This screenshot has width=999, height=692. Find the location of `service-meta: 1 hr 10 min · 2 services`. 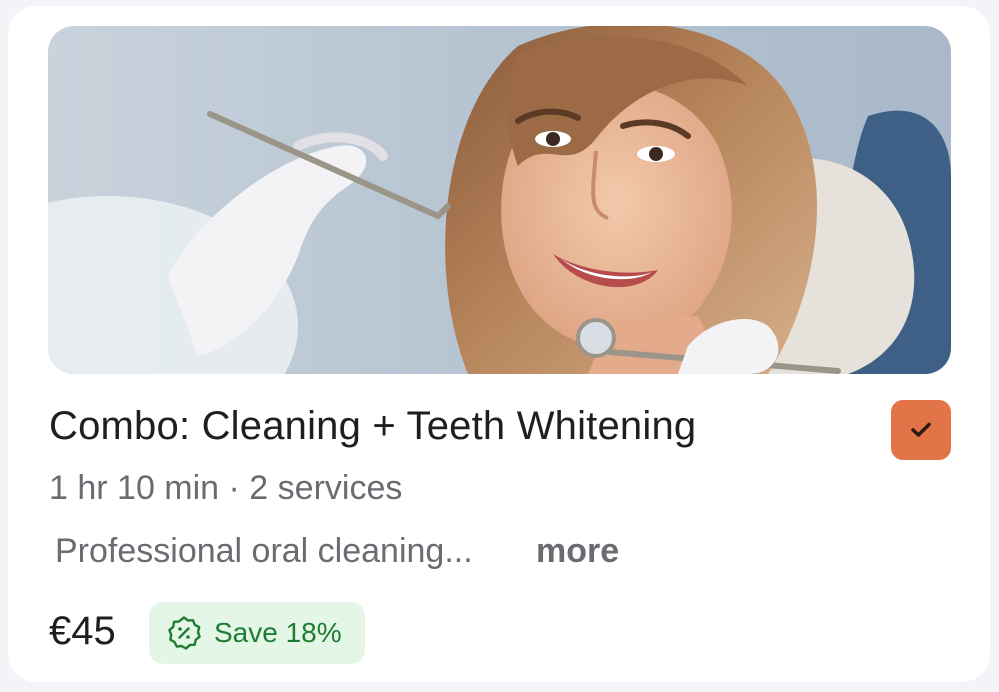

service-meta: 1 hr 10 min · 2 services is located at coordinates (226, 488).